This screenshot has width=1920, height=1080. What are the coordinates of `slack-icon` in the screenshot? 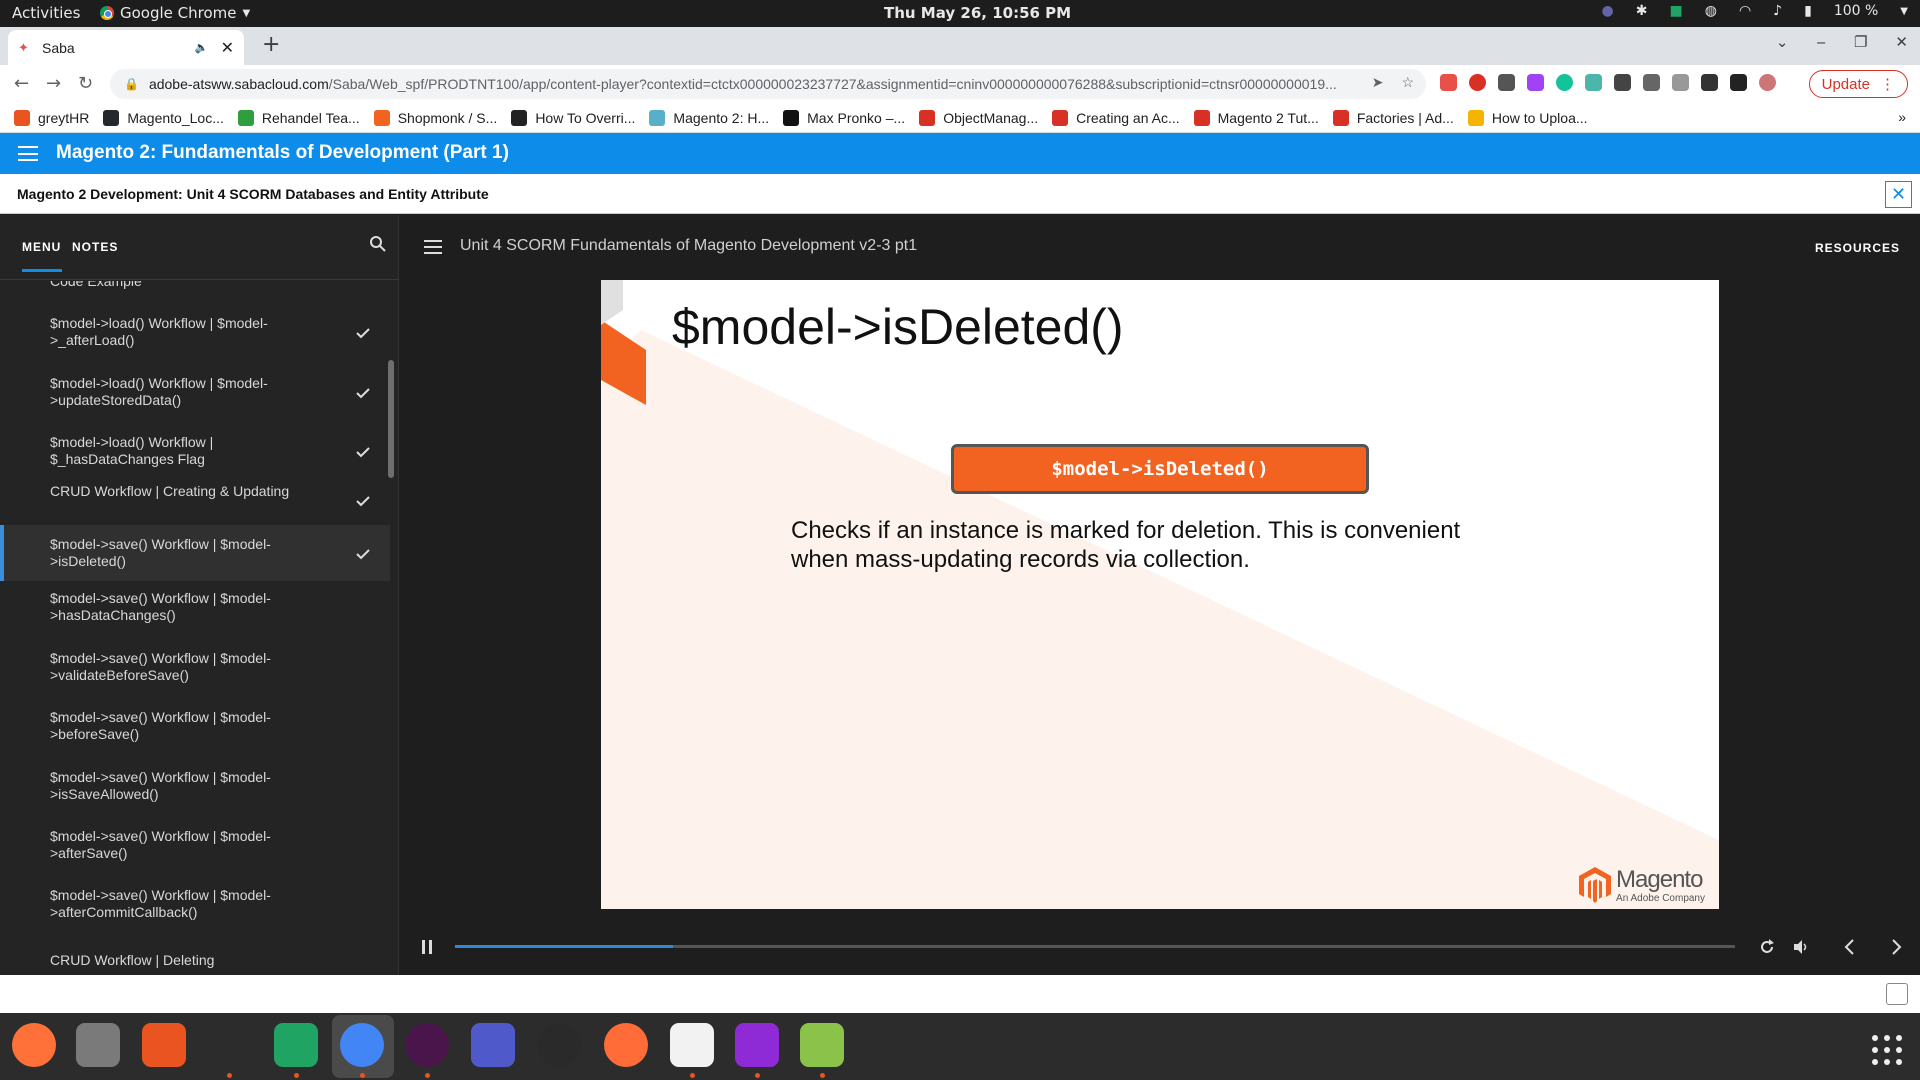 It's located at (427, 1045).